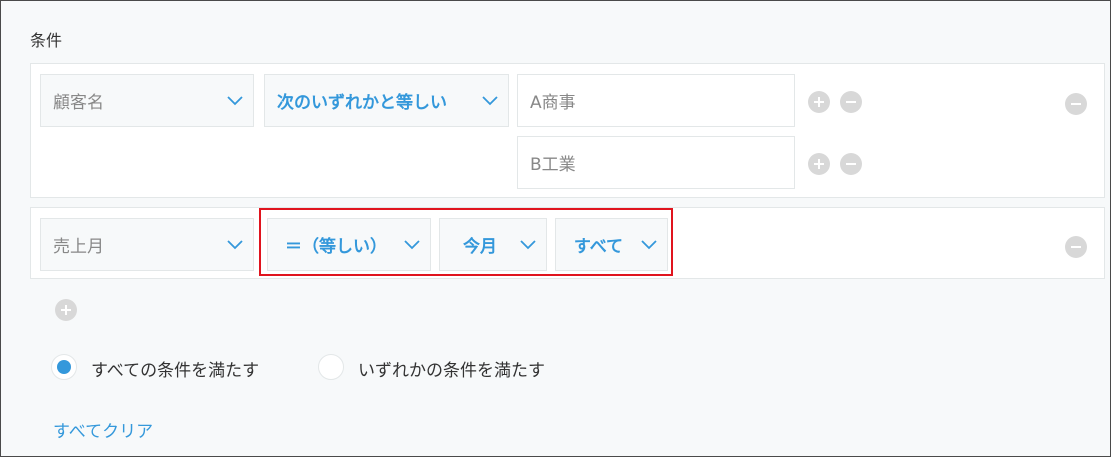  I want to click on radio-match-all, so click(64, 367).